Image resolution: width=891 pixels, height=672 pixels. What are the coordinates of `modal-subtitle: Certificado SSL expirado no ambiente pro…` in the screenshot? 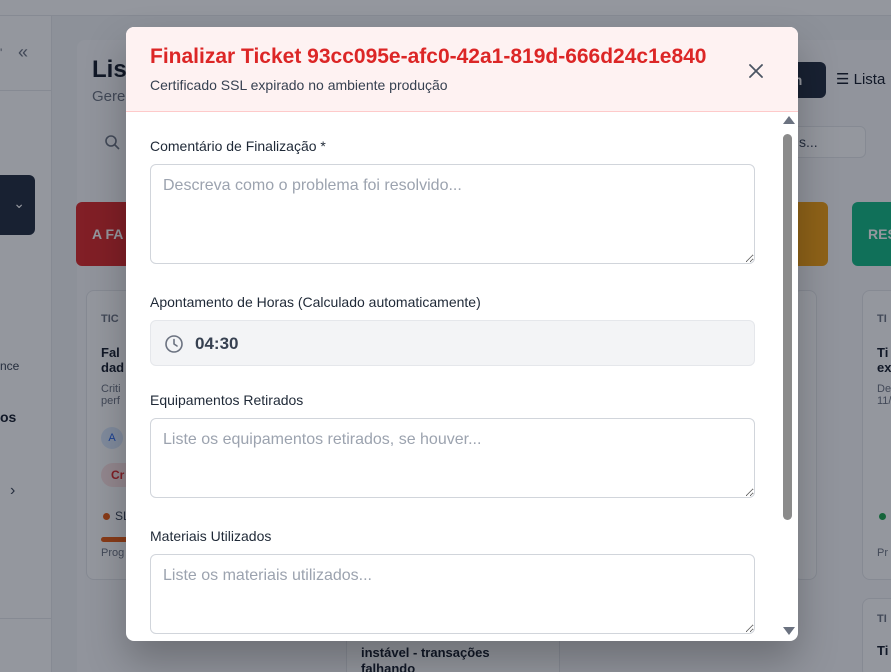 It's located at (299, 85).